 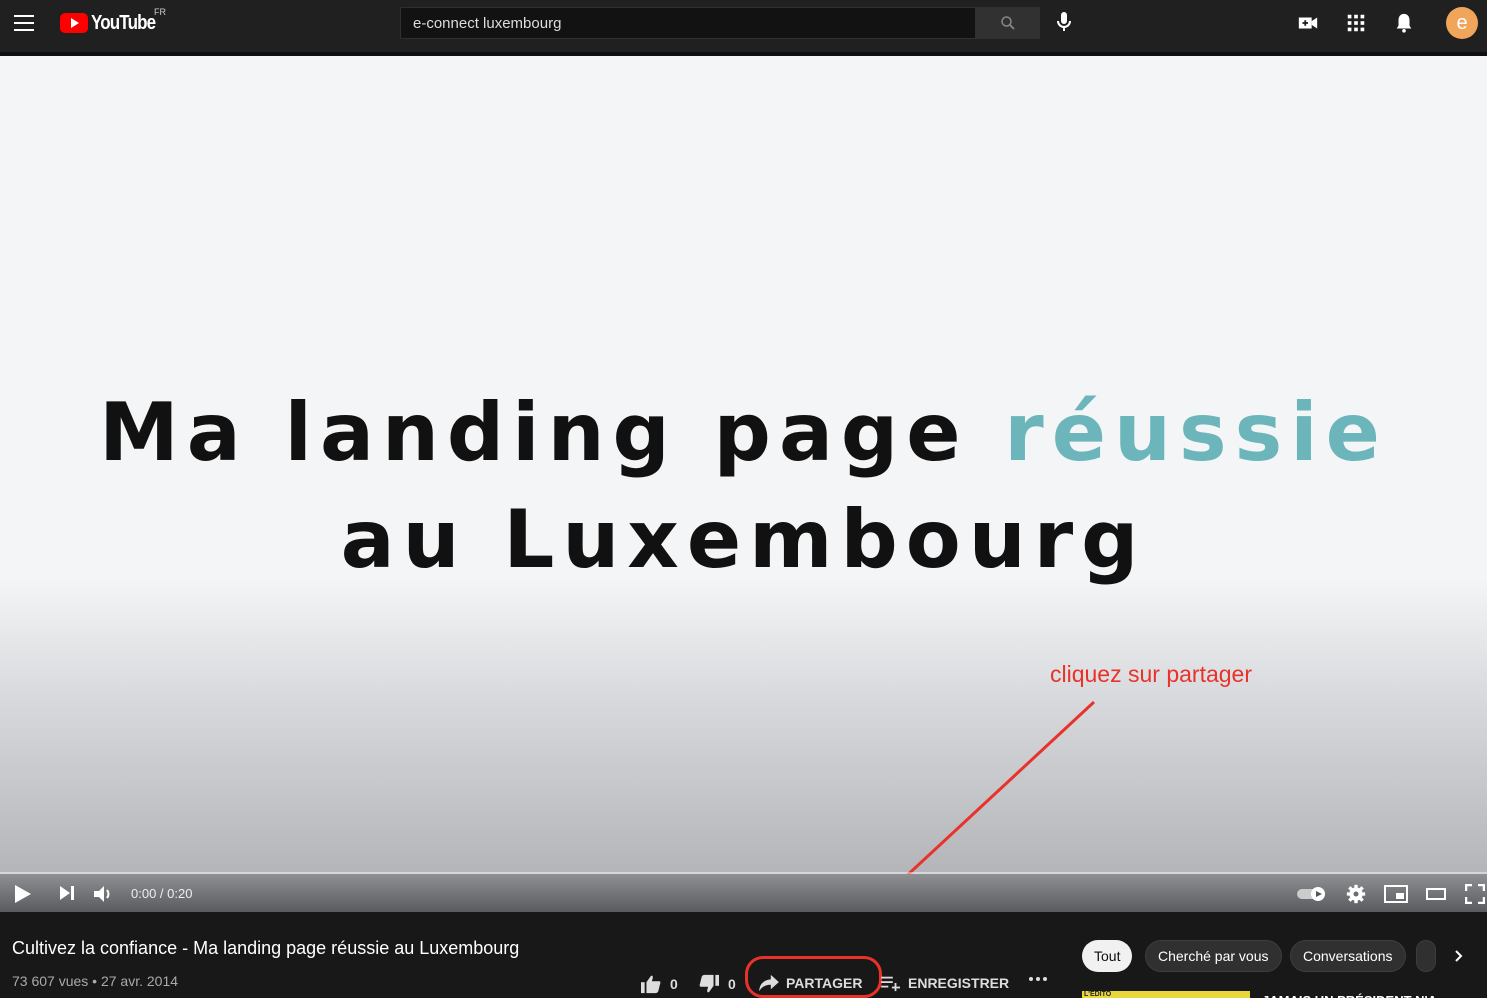 I want to click on chevron-right-icon, so click(x=1459, y=956).